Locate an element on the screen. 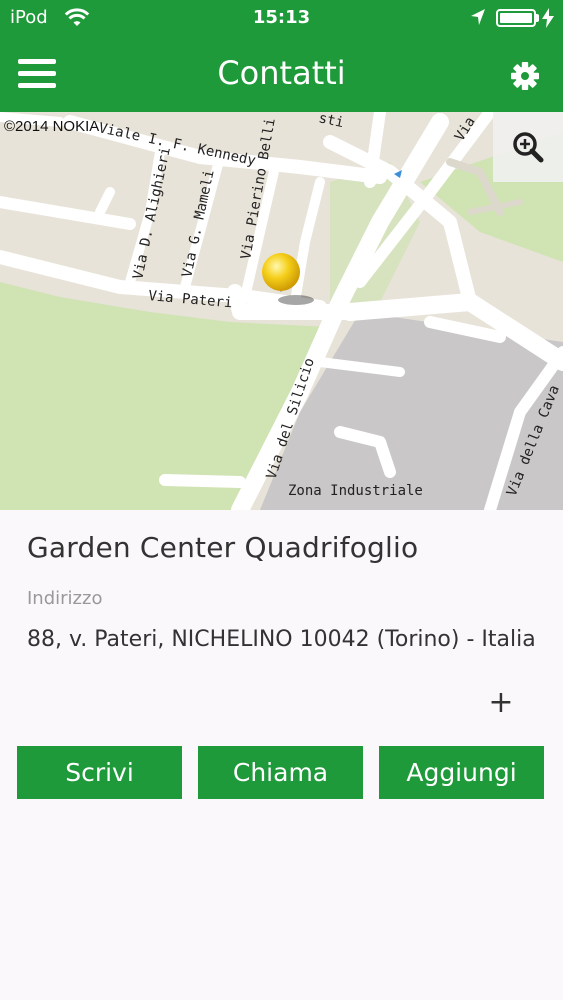  status-bar: iPod 15:13 is located at coordinates (281, 18).